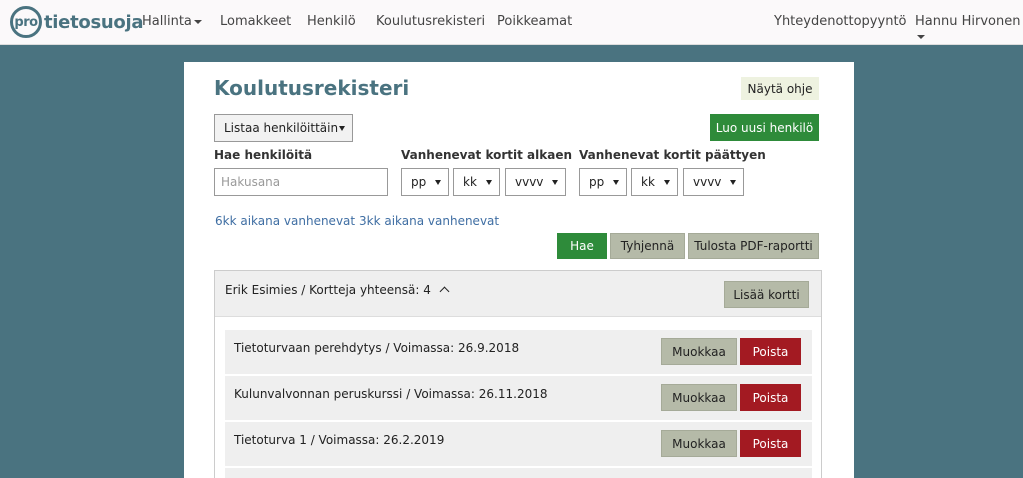  I want to click on list-mode-select: Listaa henkilöittäin, so click(283, 128).